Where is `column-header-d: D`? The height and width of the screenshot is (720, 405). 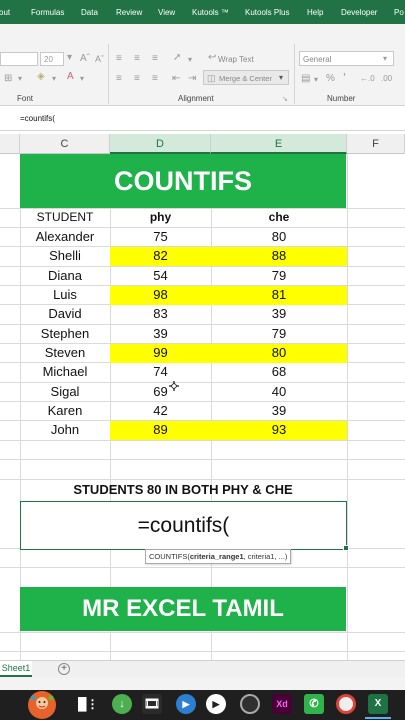
column-header-d: D is located at coordinates (160, 144).